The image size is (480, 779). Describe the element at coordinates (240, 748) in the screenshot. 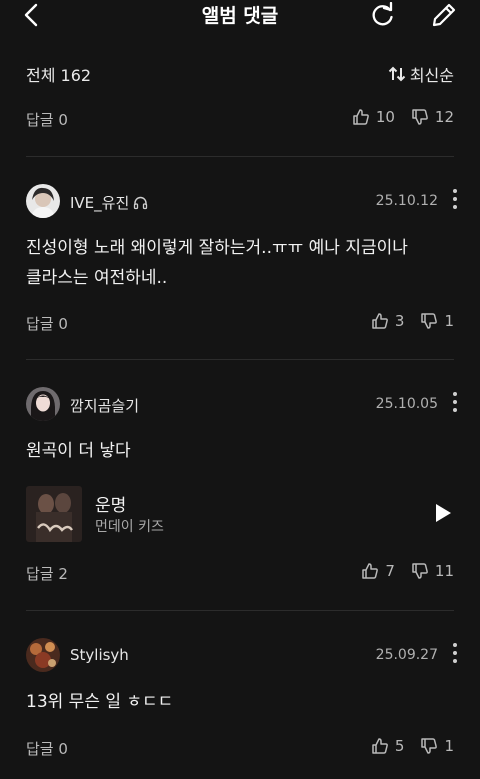

I see `comment-actions: 답글 0 5 1` at that location.